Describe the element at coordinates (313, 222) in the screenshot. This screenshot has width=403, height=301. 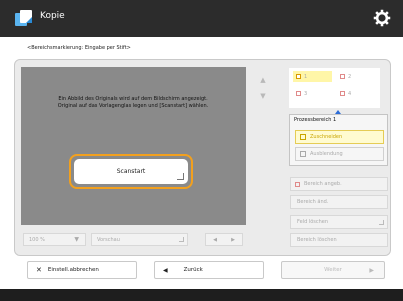
I see `clear-field-label: Feld löschen` at that location.